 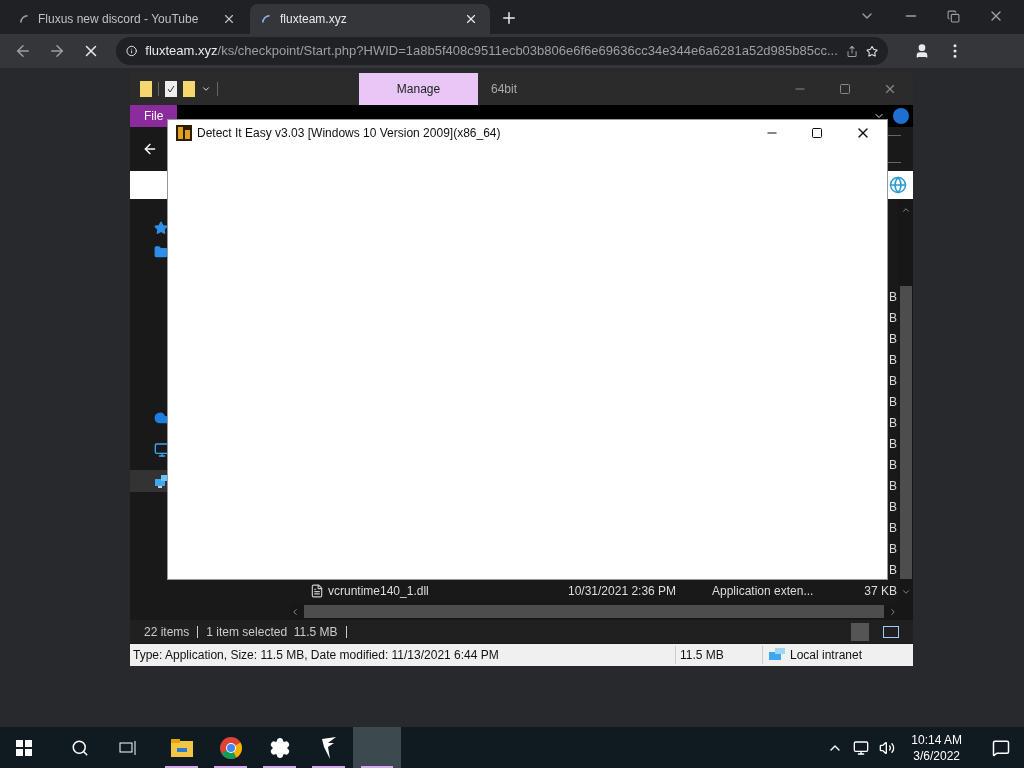 I want to click on date-modified: 10/31/2021 2:36 PM, so click(x=623, y=591).